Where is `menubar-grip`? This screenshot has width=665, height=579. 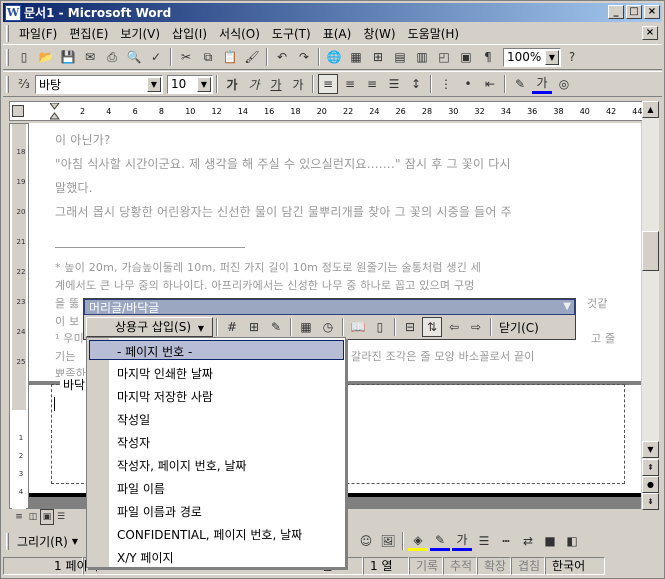 menubar-grip is located at coordinates (7, 33).